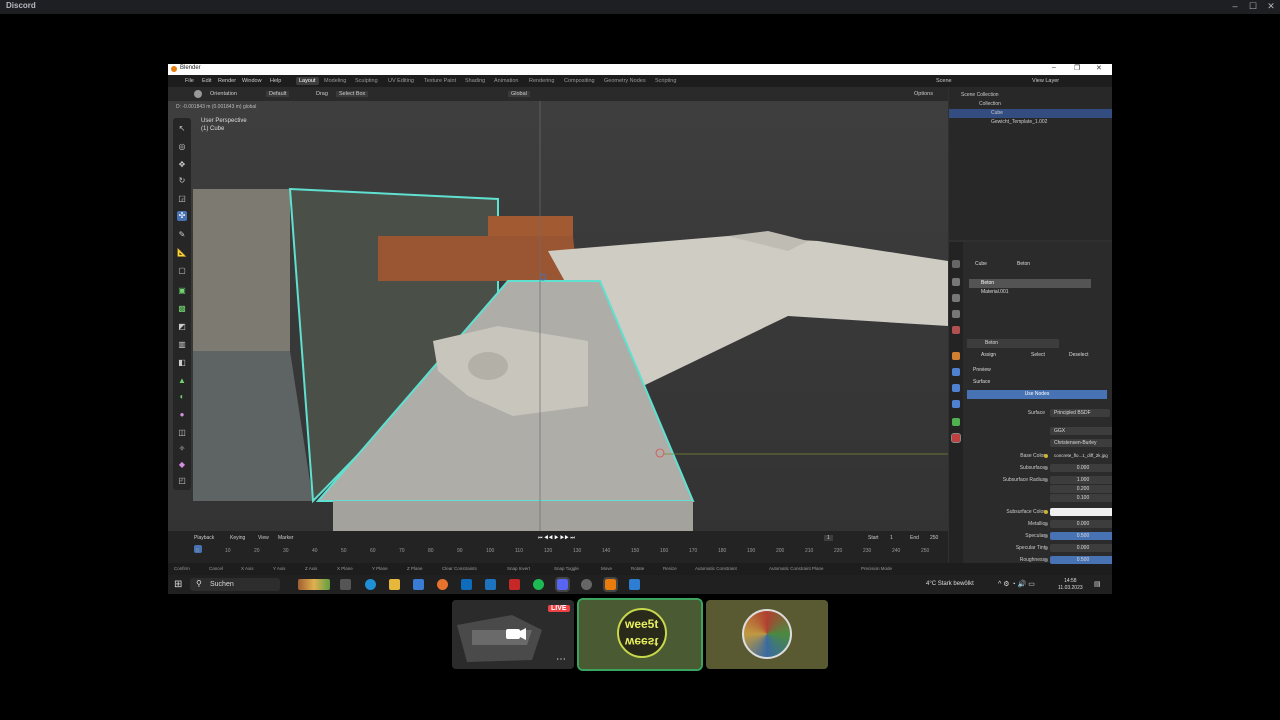 The image size is (1280, 720). Describe the element at coordinates (956, 298) in the screenshot. I see `output-tab-icon` at that location.